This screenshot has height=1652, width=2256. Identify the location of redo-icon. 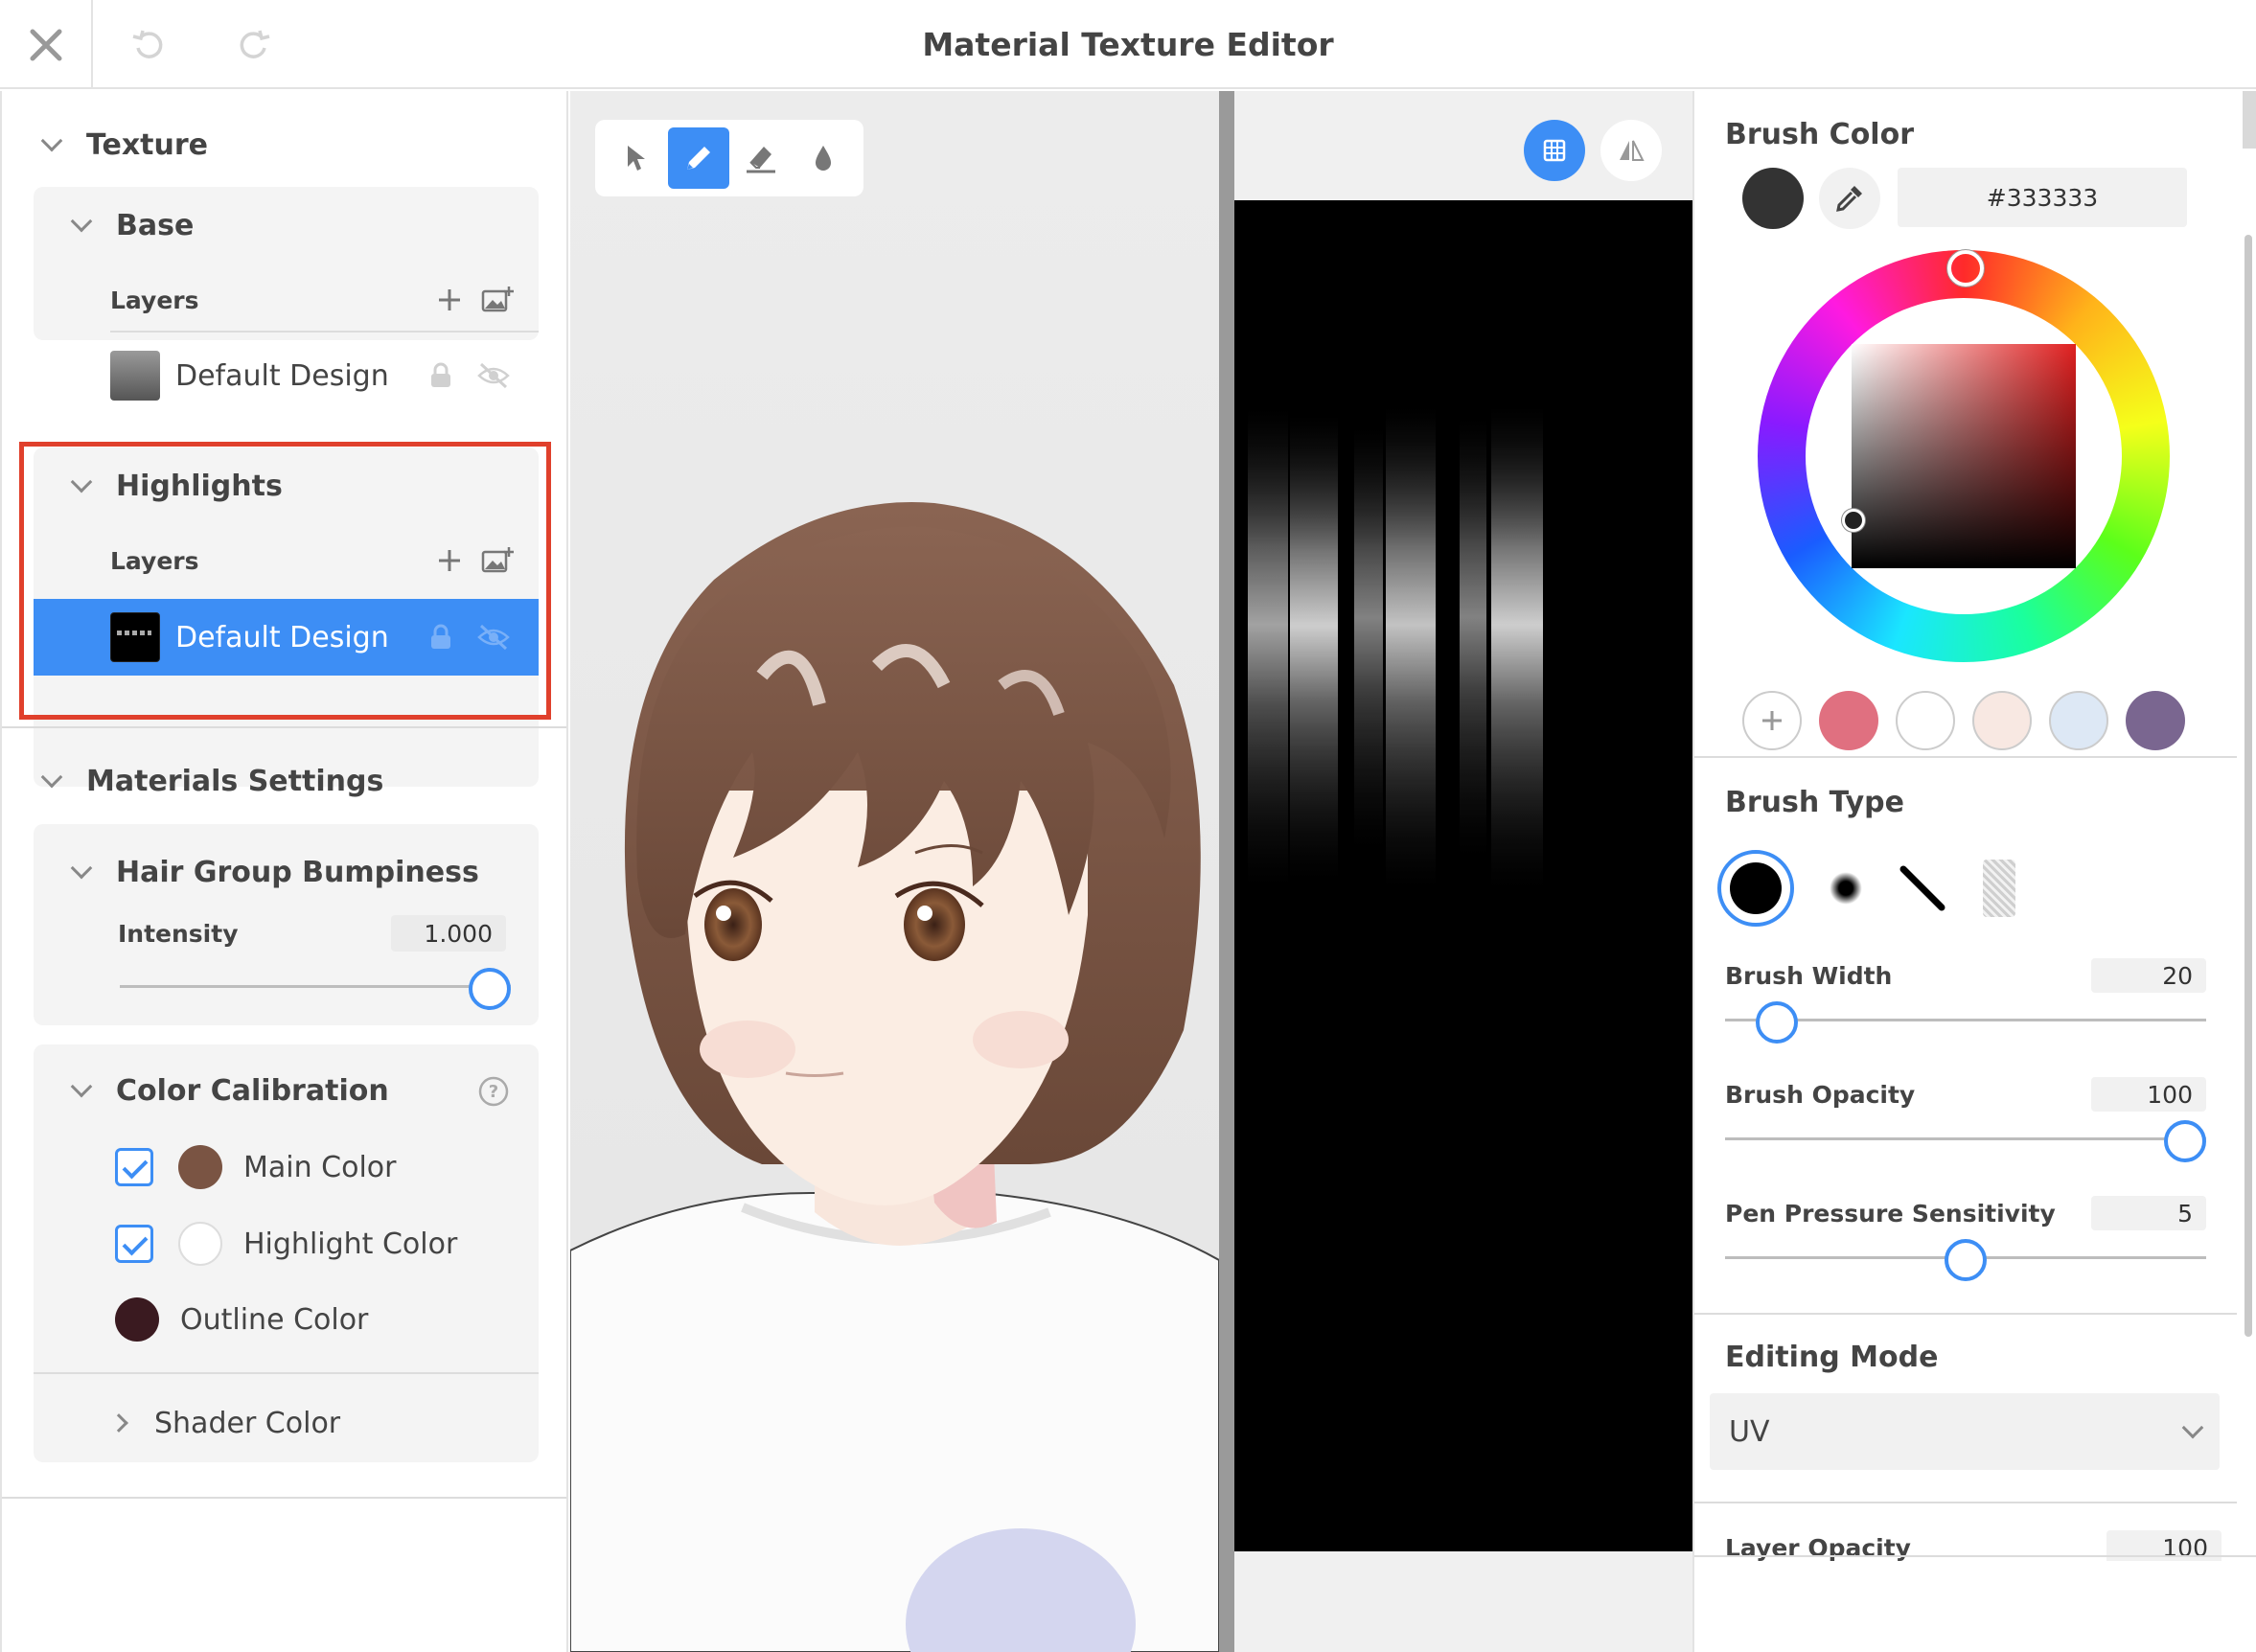
(255, 44).